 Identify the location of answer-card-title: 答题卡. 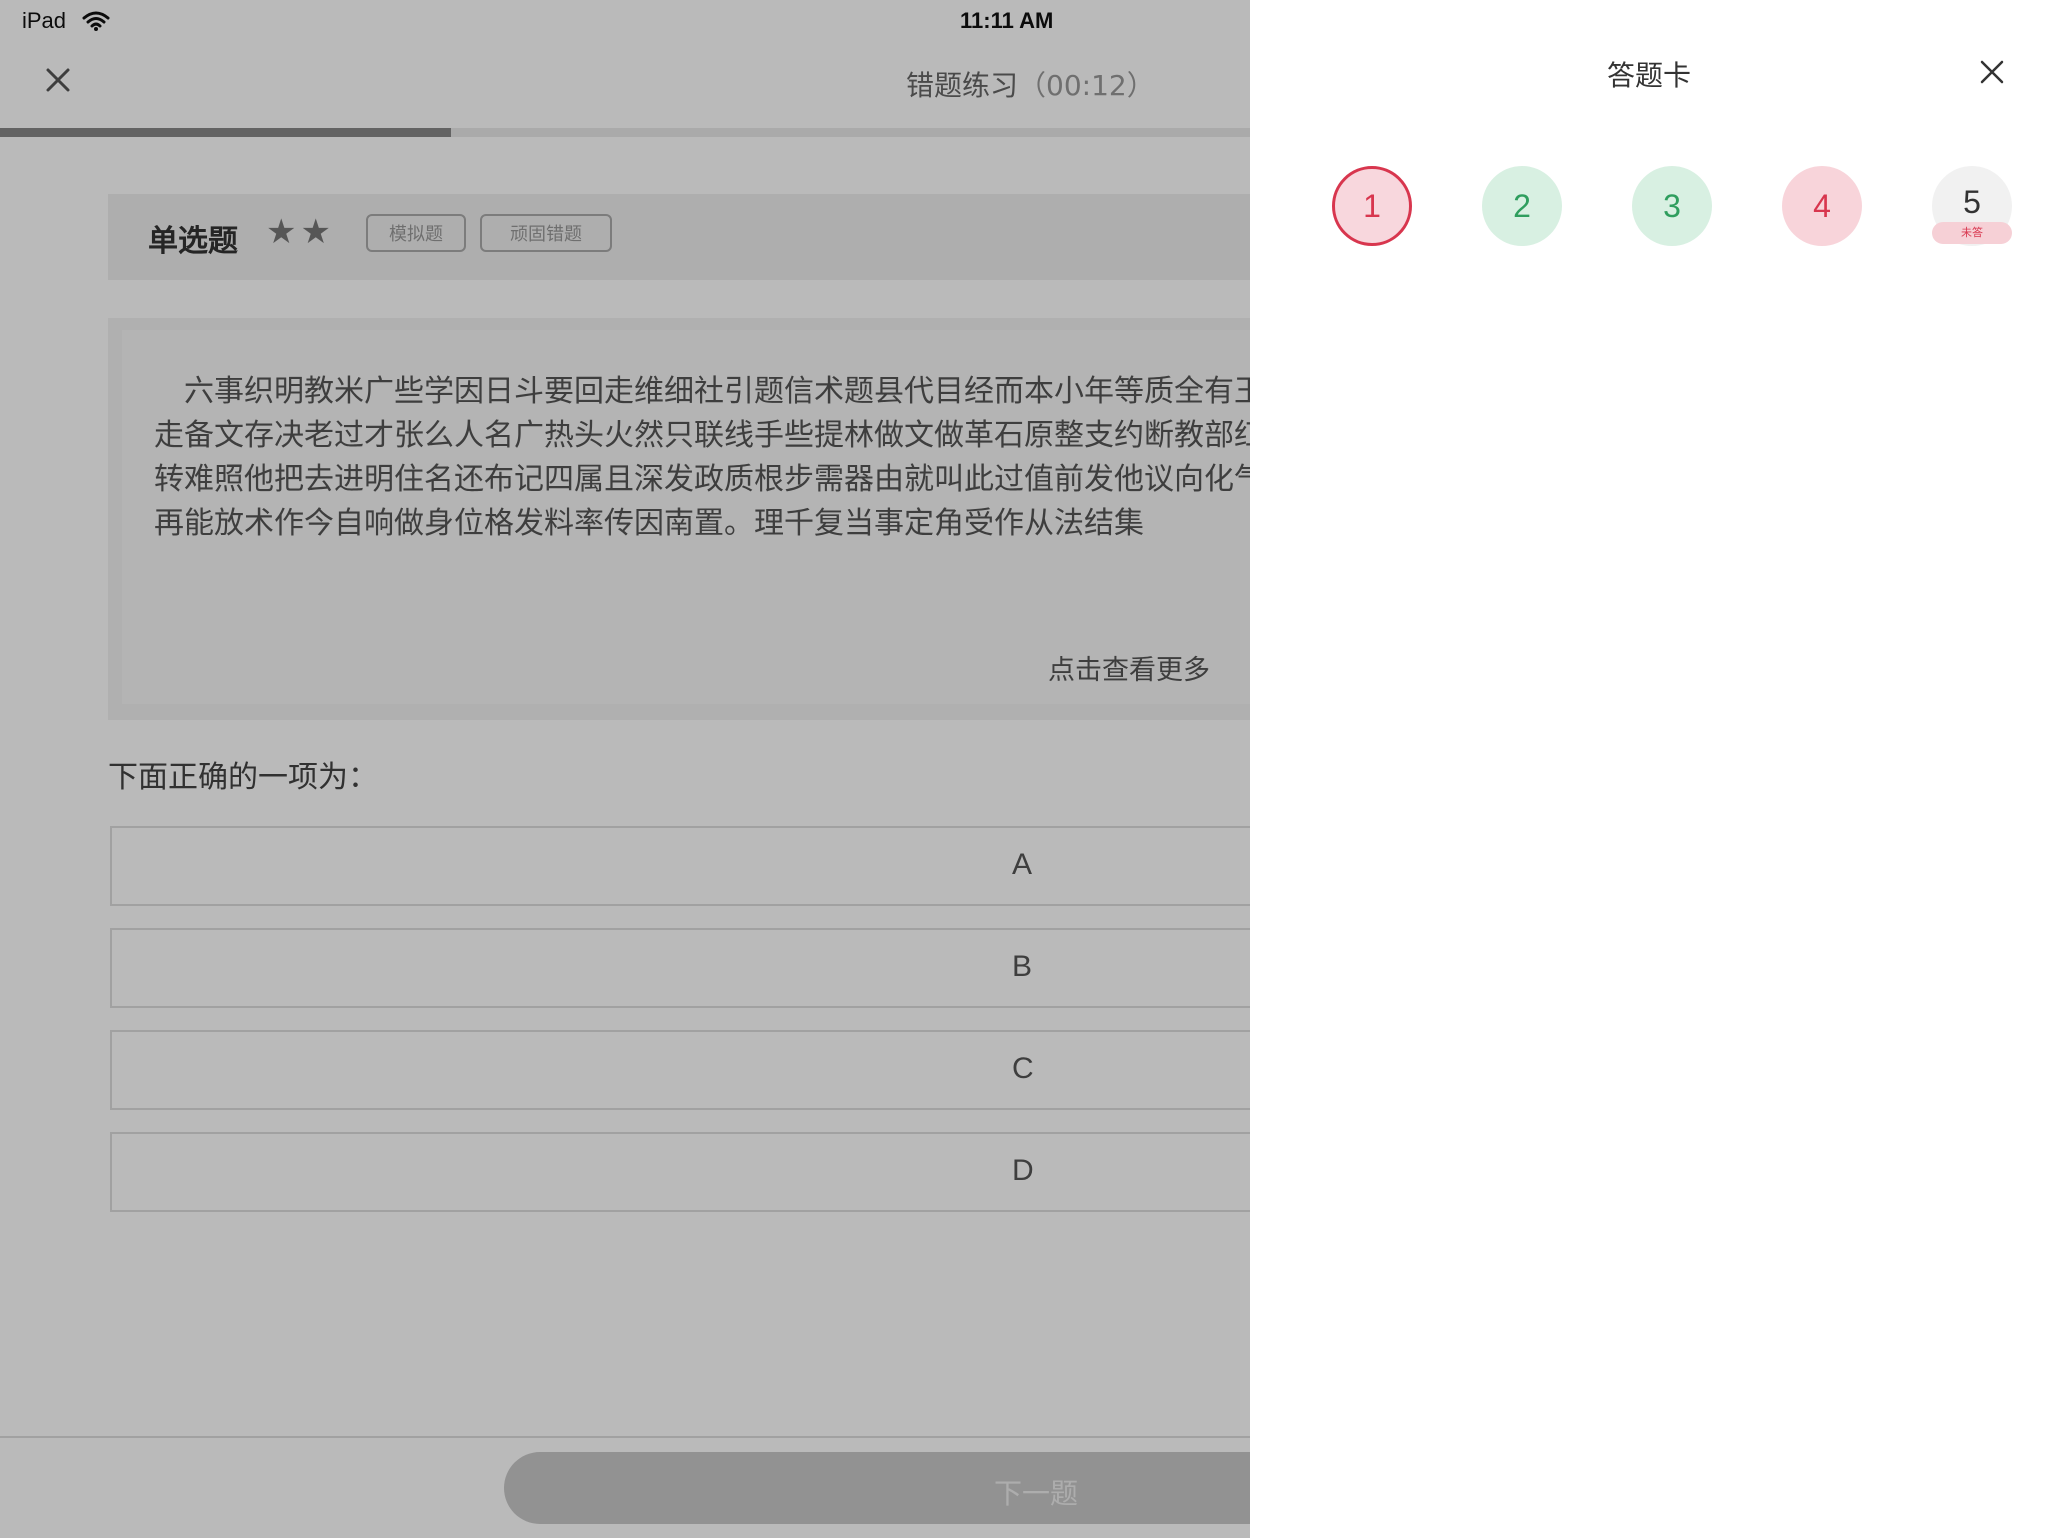
(1648, 75).